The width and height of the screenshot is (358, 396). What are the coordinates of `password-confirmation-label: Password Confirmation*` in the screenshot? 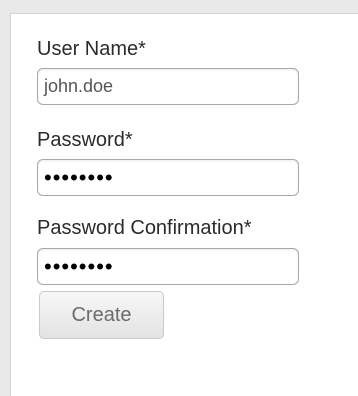 It's located at (144, 228).